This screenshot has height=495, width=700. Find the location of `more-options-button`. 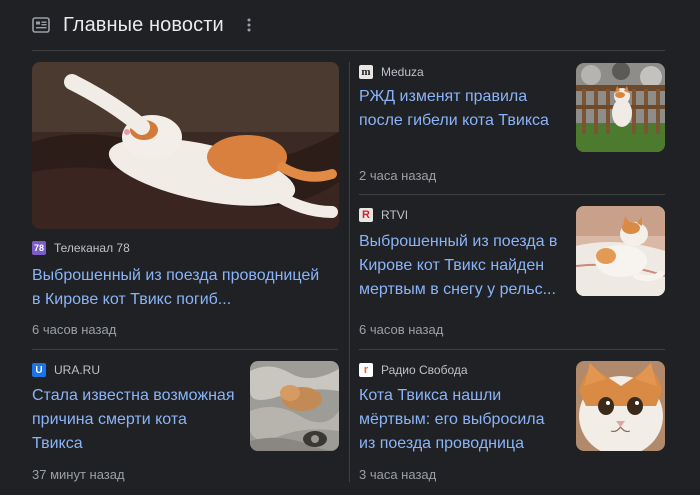

more-options-button is located at coordinates (249, 25).